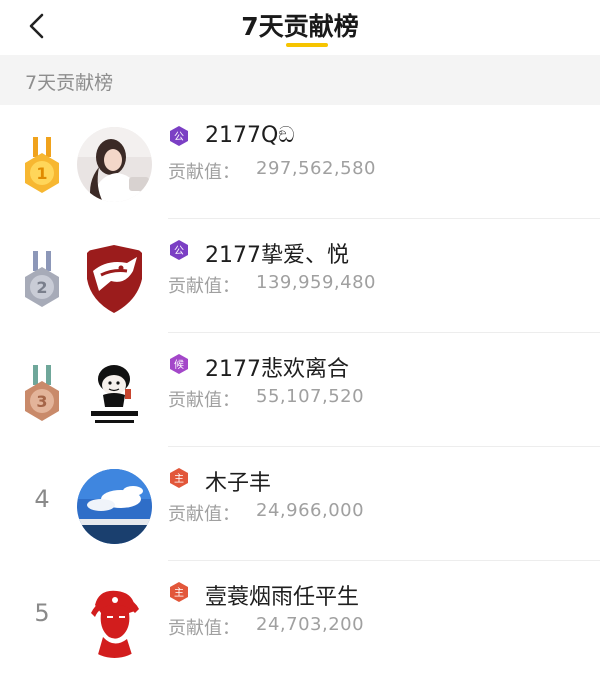 The width and height of the screenshot is (600, 683). I want to click on rank-number: 5, so click(42, 613).